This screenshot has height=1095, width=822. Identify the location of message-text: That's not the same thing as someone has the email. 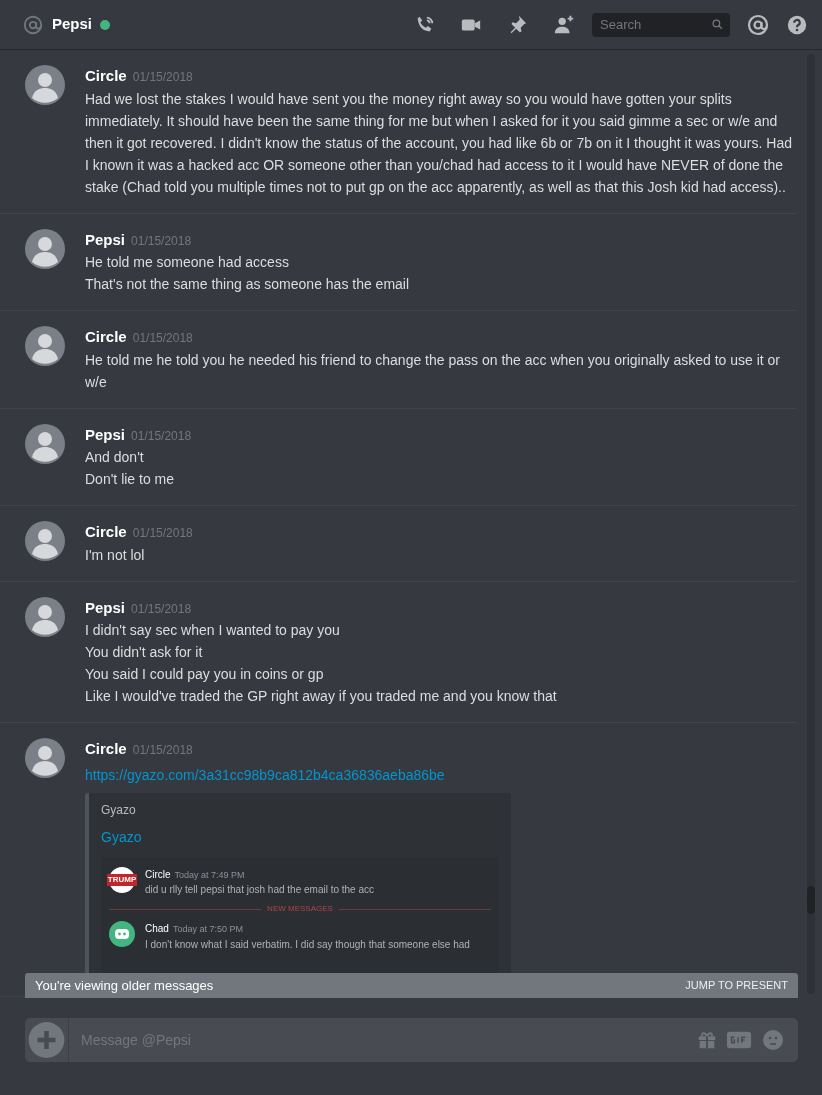
(248, 284).